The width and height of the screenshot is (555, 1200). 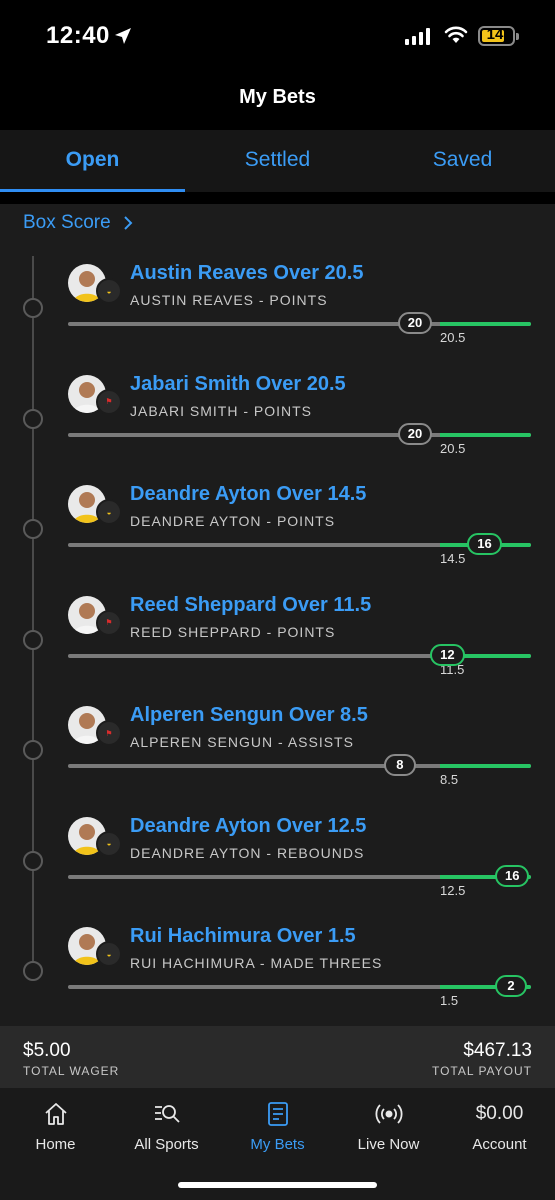 I want to click on box-score-link: Box Score, so click(x=78, y=223).